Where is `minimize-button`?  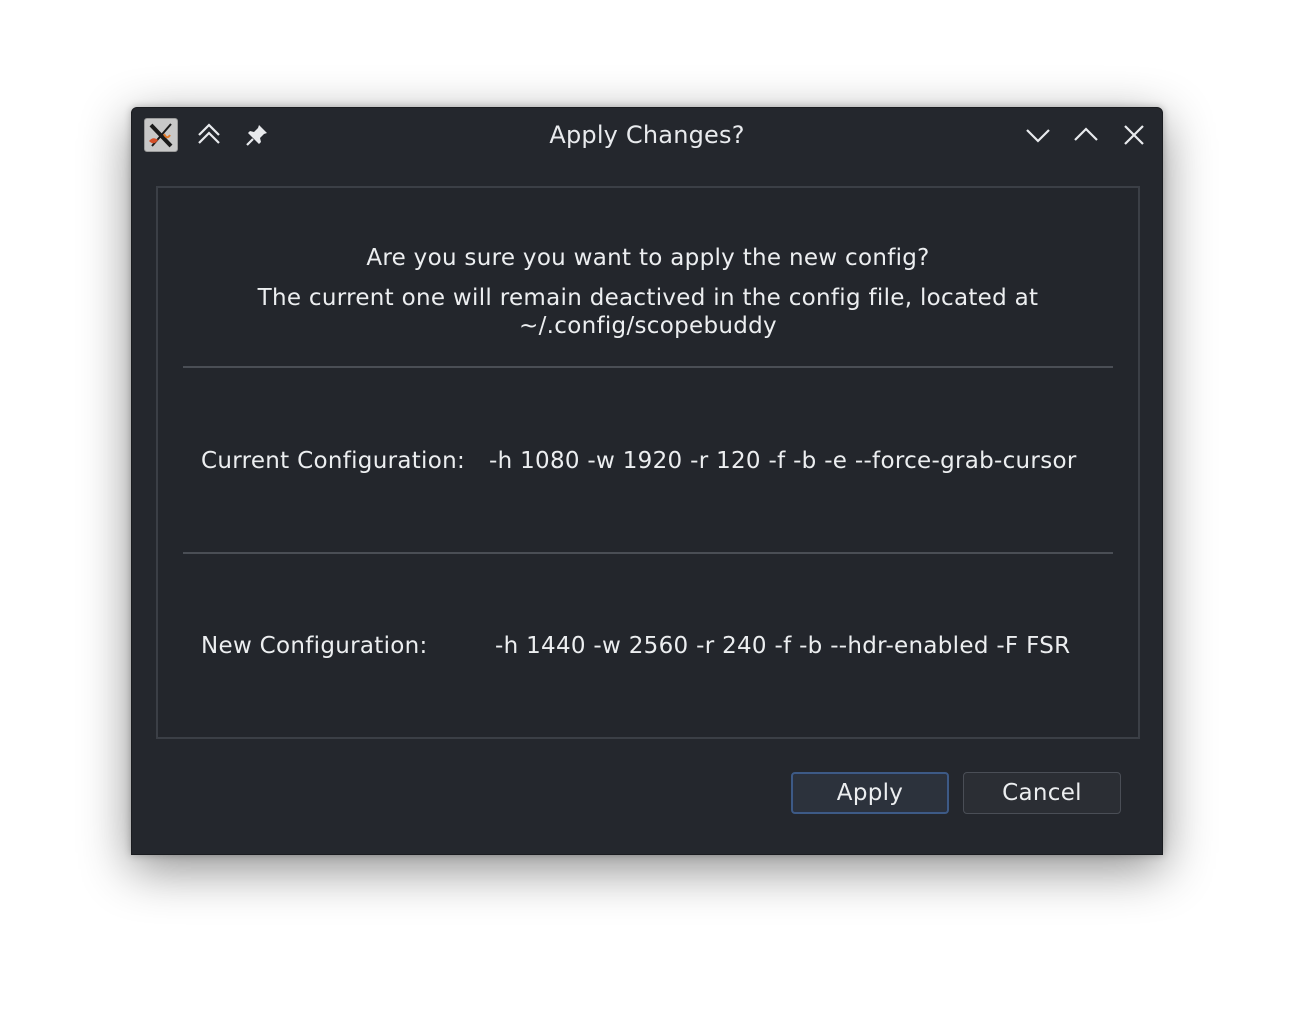 minimize-button is located at coordinates (1038, 135).